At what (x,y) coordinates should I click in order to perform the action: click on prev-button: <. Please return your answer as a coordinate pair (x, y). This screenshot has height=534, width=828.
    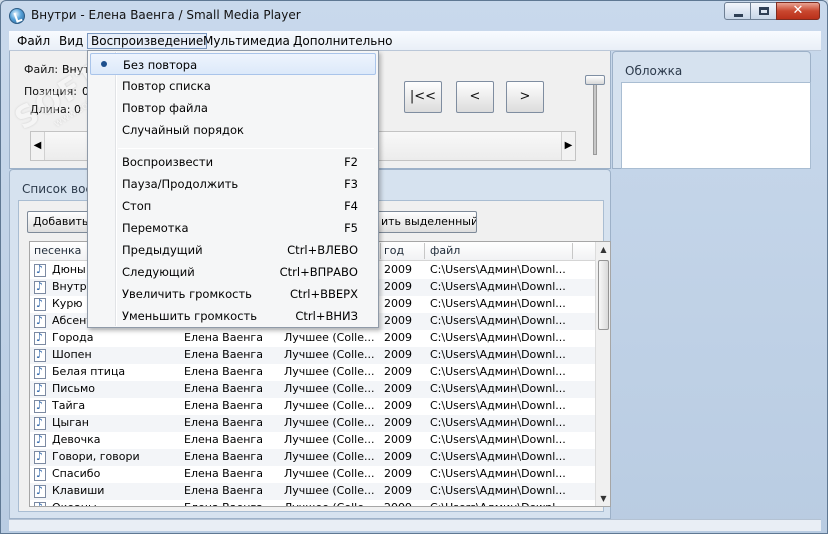
    Looking at the image, I should click on (475, 97).